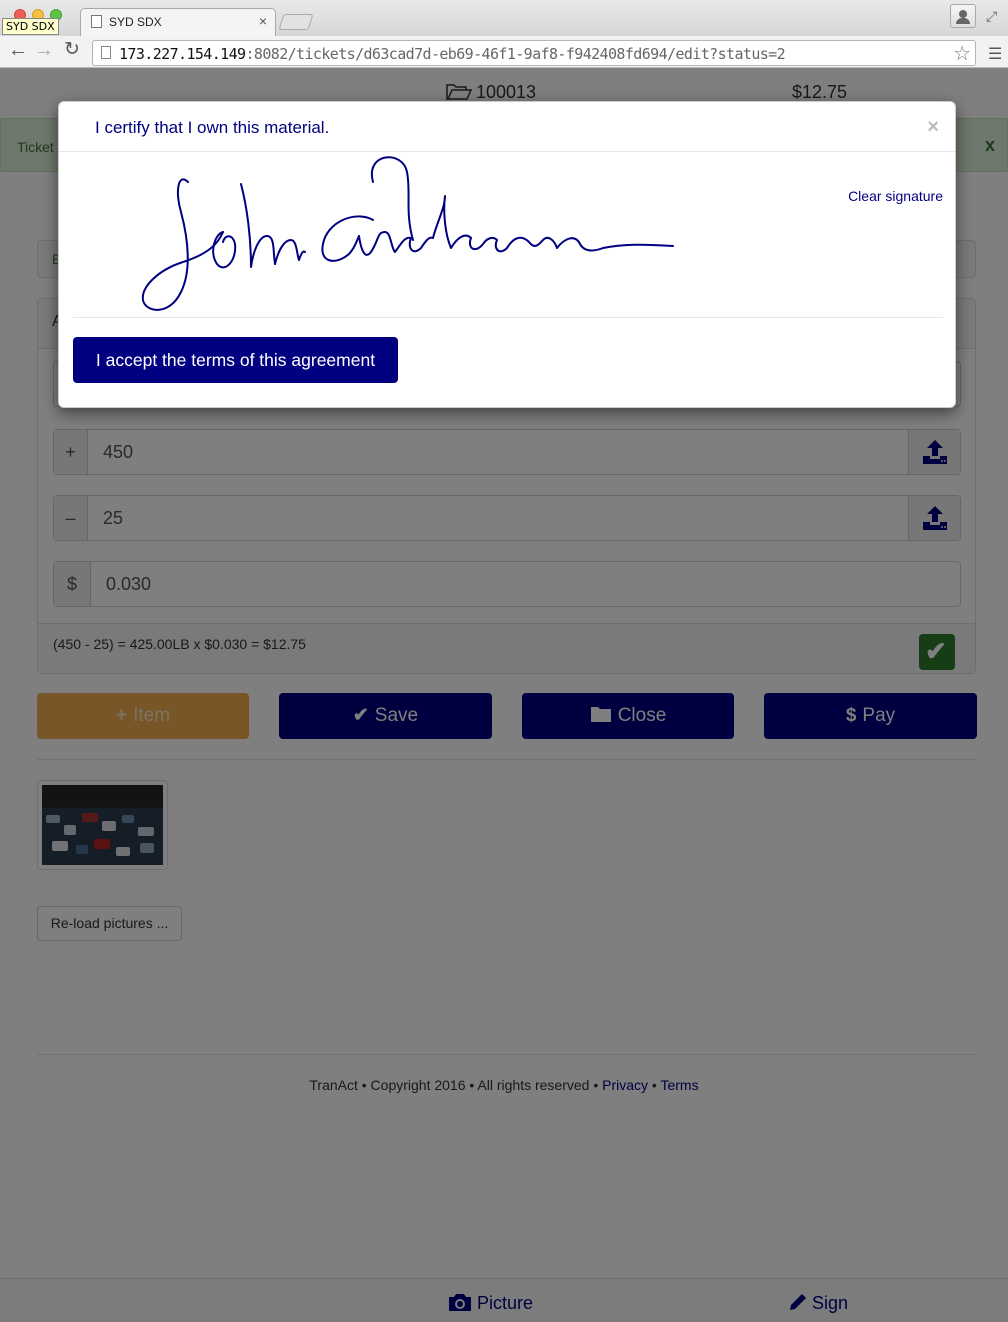 Image resolution: width=1008 pixels, height=1322 pixels. What do you see at coordinates (135, 22) in the screenshot?
I see `tab-title: SYD SDX` at bounding box center [135, 22].